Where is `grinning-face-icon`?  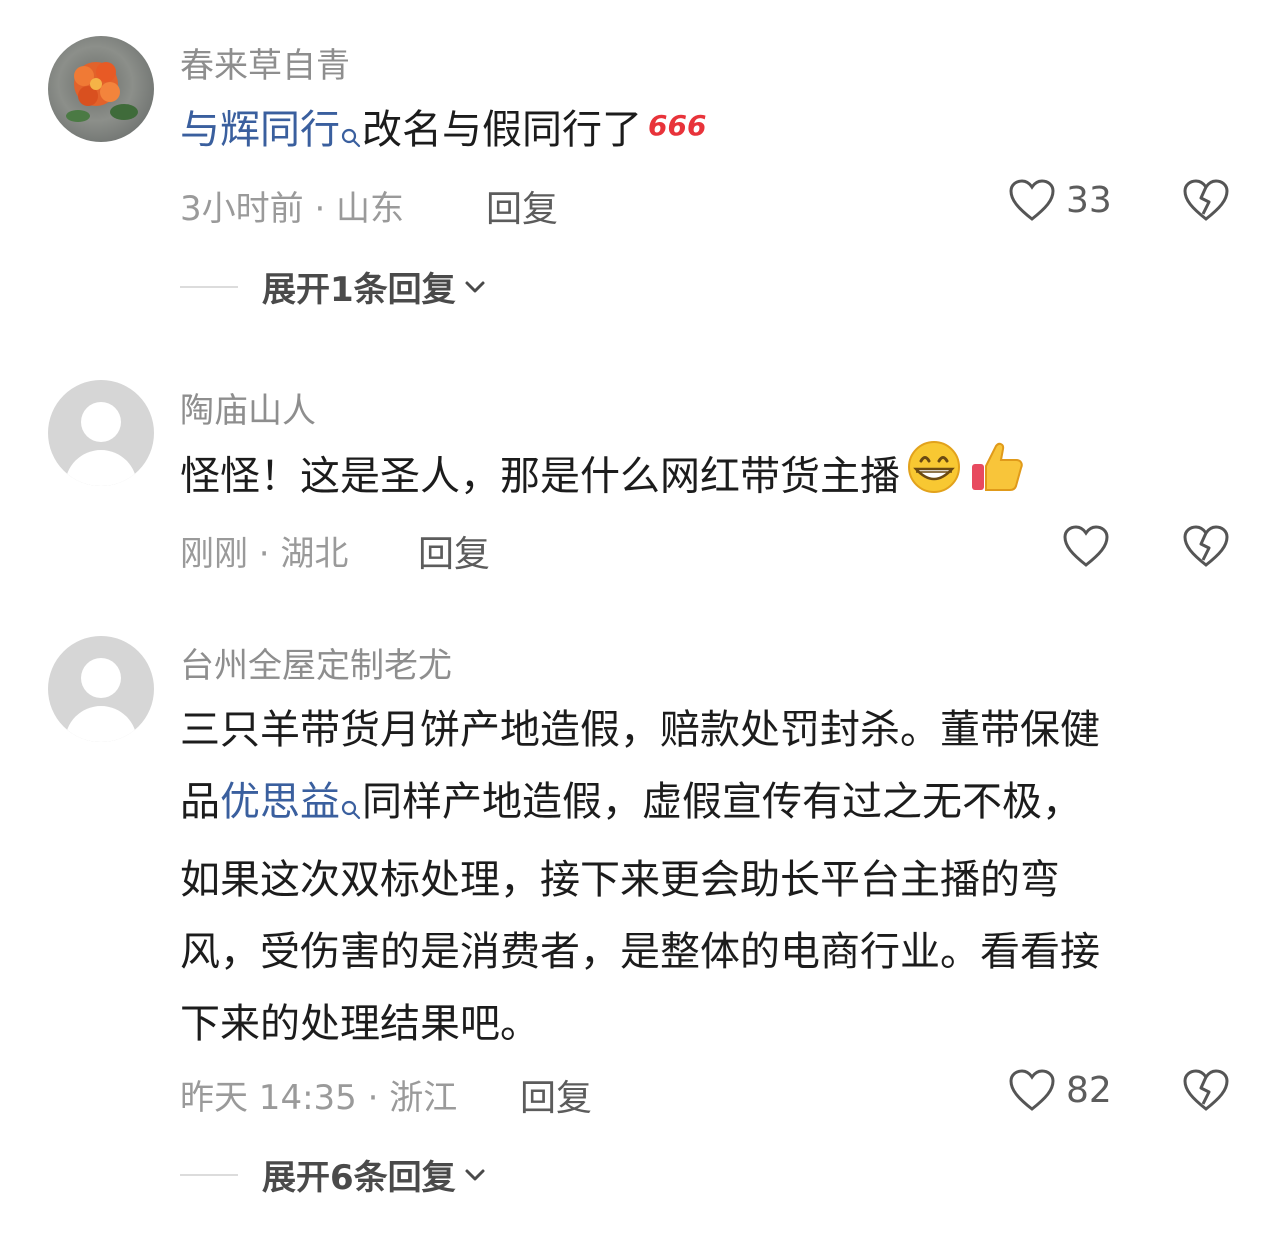 grinning-face-icon is located at coordinates (934, 478).